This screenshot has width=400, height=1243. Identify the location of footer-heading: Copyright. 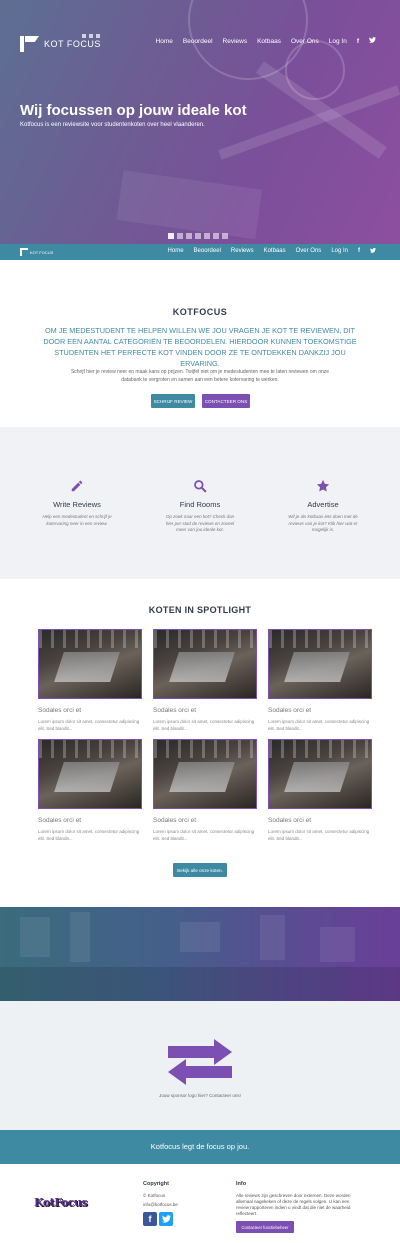
(156, 1184).